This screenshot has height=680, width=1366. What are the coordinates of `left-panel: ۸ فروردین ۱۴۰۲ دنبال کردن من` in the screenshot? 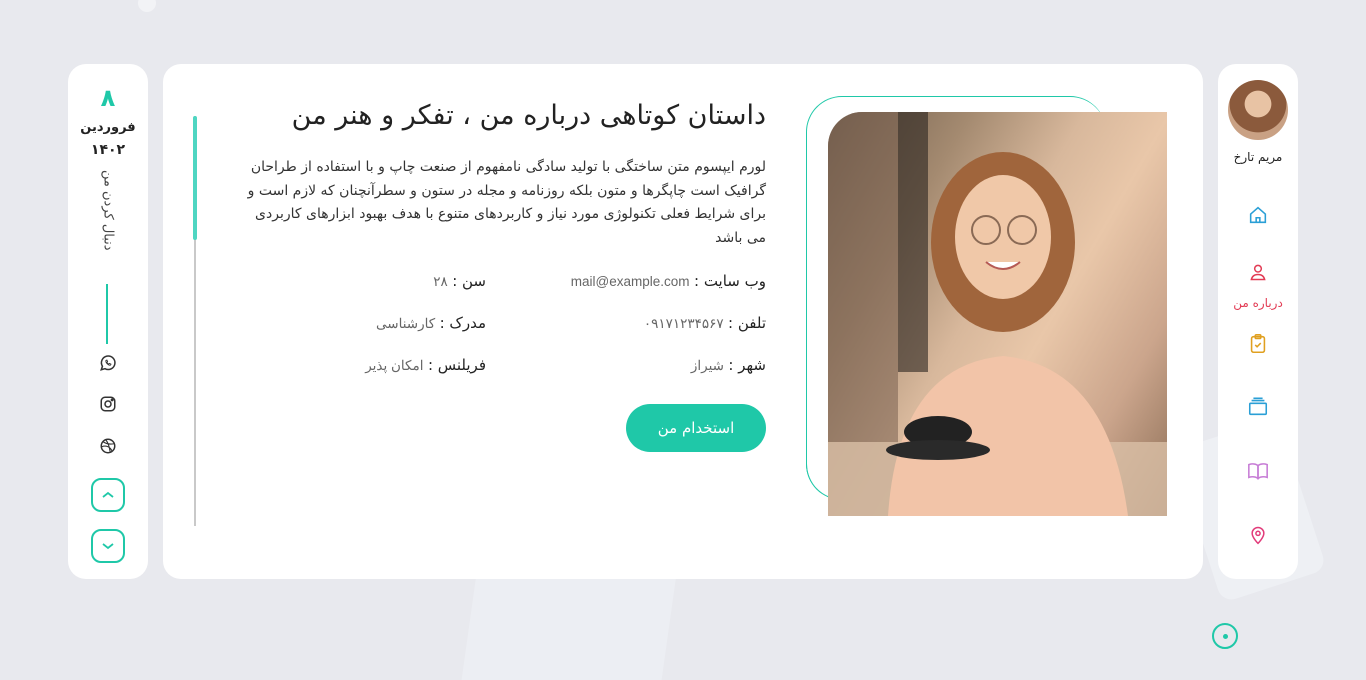 It's located at (108, 321).